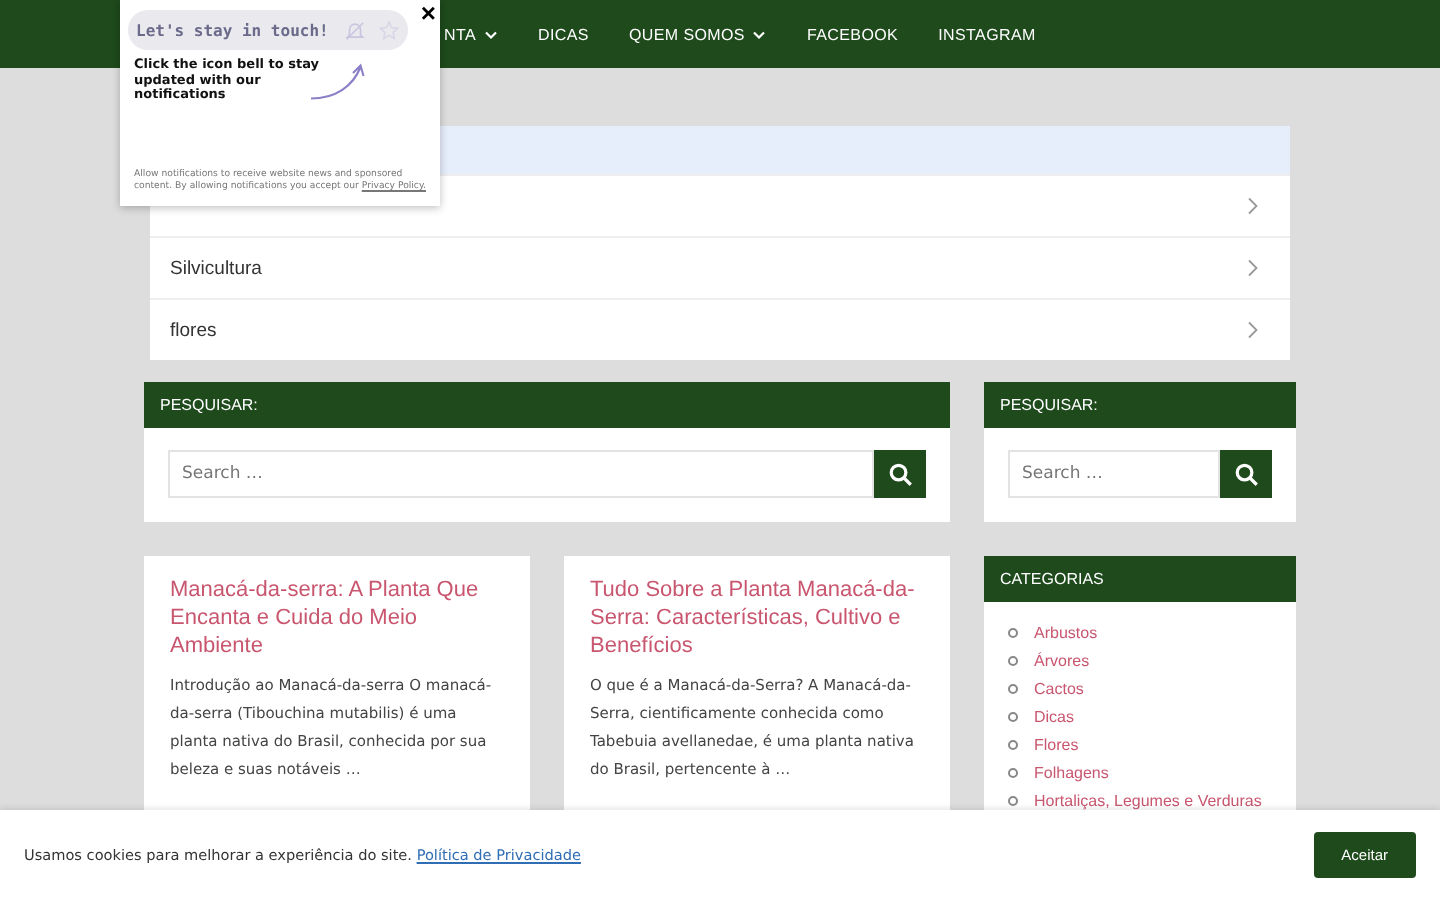  Describe the element at coordinates (563, 34) in the screenshot. I see `nav-link: DICAS` at that location.